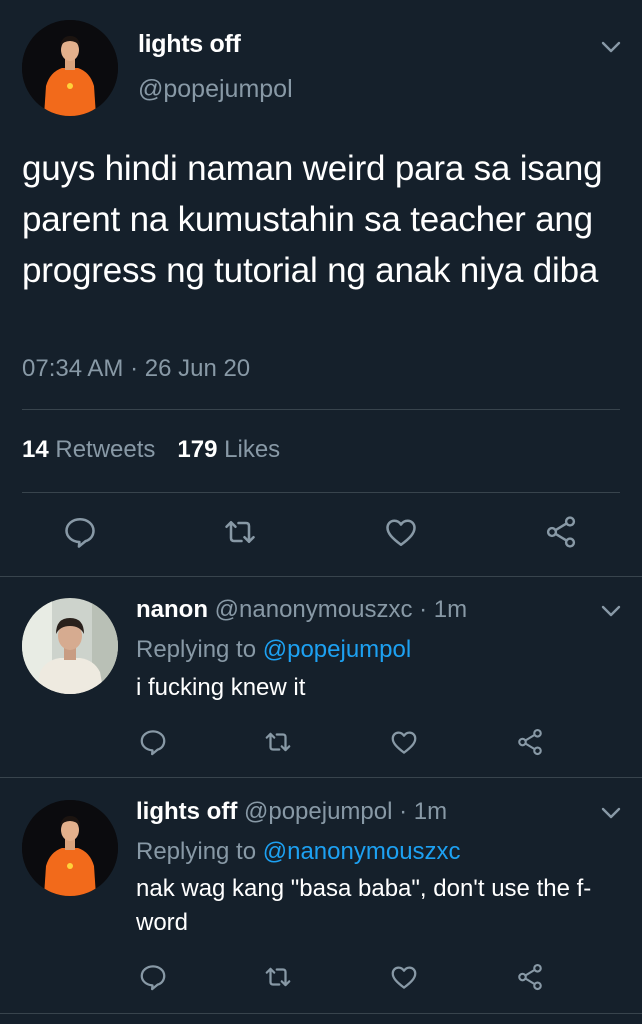 The image size is (642, 1024). Describe the element at coordinates (197, 449) in the screenshot. I see `likes-count: 179` at that location.